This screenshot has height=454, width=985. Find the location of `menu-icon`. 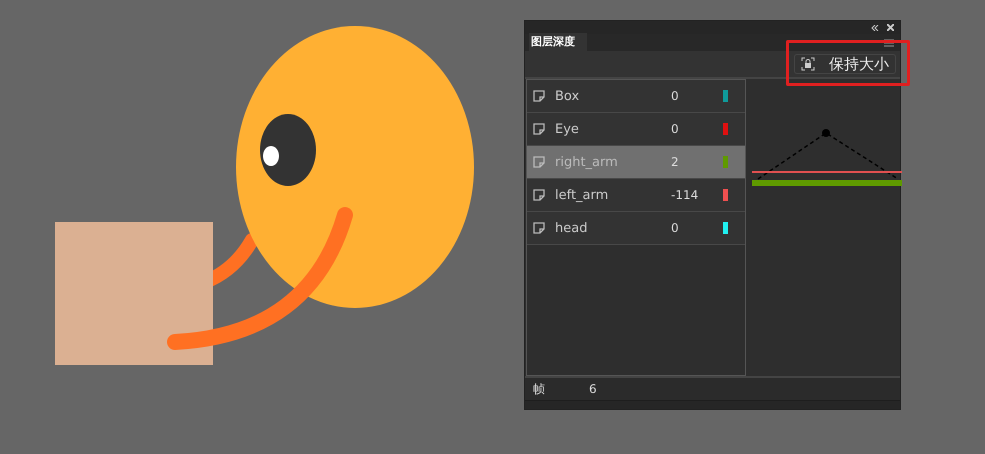

menu-icon is located at coordinates (889, 43).